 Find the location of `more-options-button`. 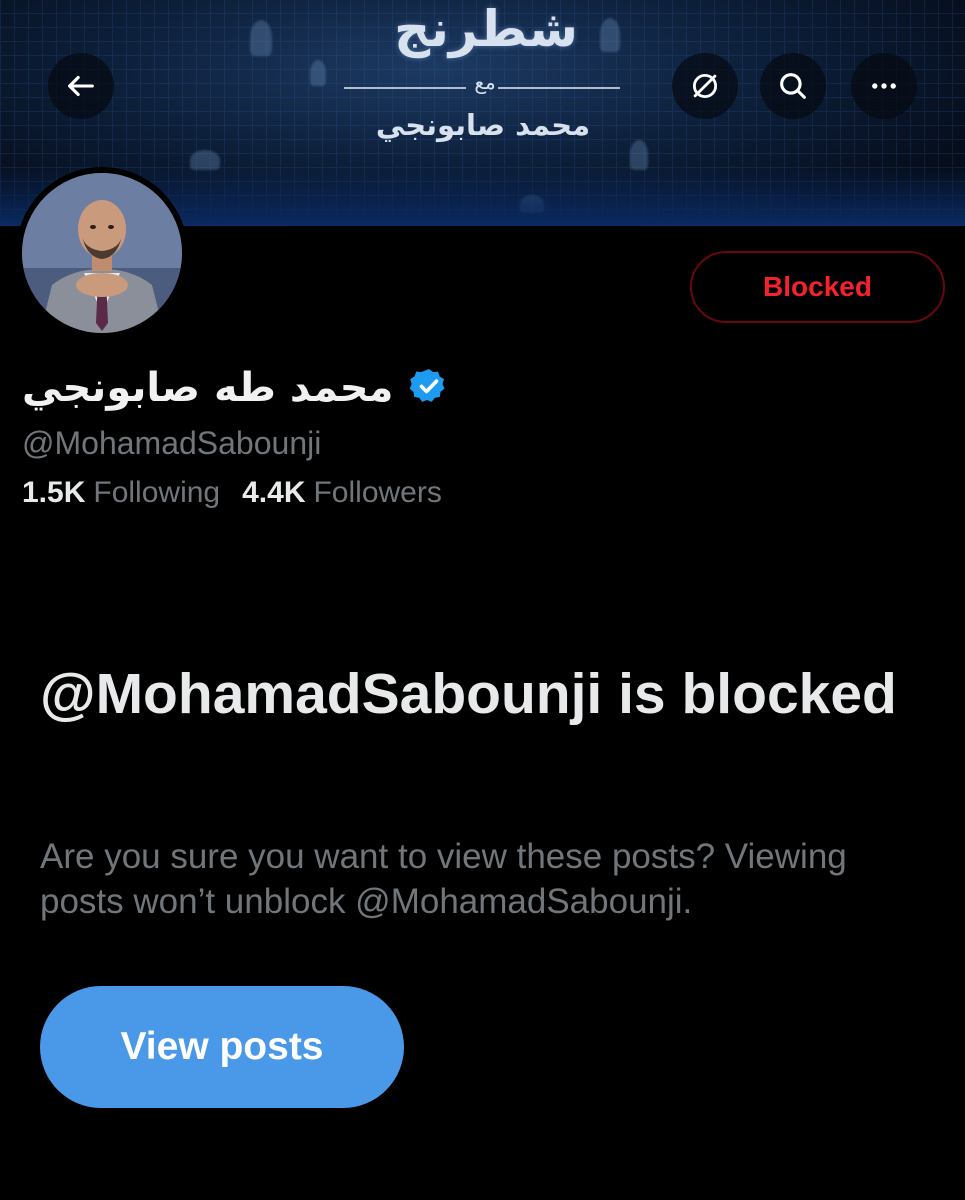

more-options-button is located at coordinates (884, 86).